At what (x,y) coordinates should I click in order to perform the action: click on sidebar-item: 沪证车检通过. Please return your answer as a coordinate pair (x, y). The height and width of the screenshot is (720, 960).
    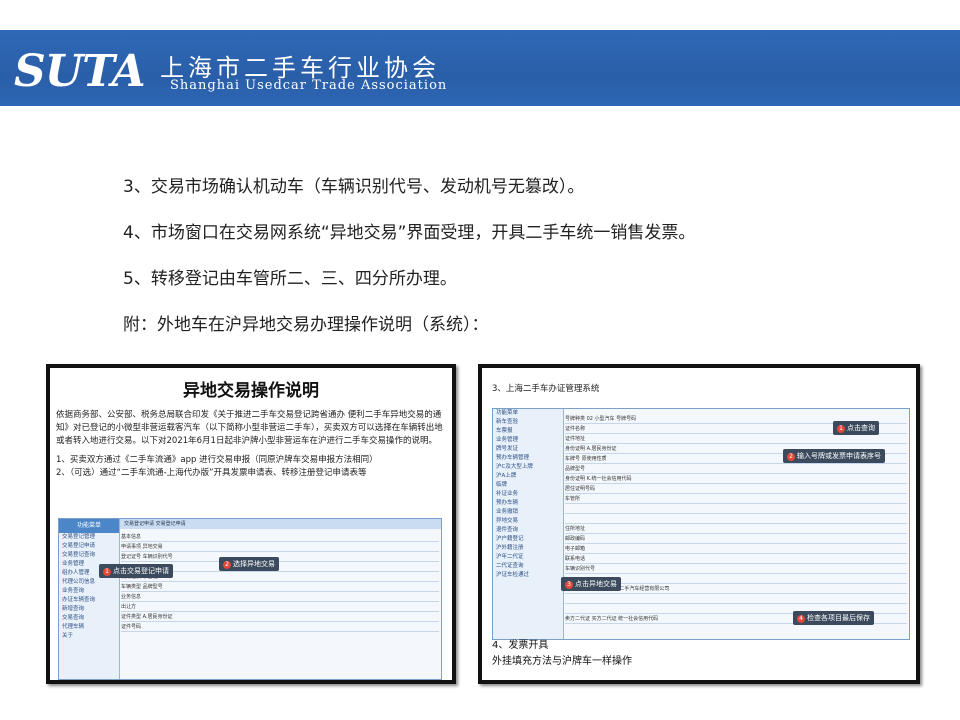
    Looking at the image, I should click on (528, 575).